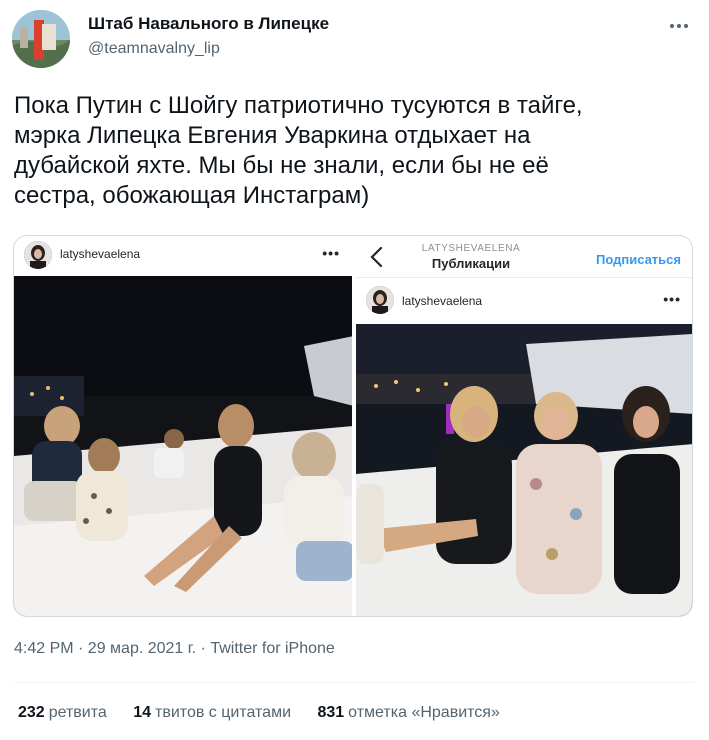 Image resolution: width=709 pixels, height=740 pixels. What do you see at coordinates (471, 248) in the screenshot?
I see `instagram-nav-subtitle: LATYSHEVAELENA` at bounding box center [471, 248].